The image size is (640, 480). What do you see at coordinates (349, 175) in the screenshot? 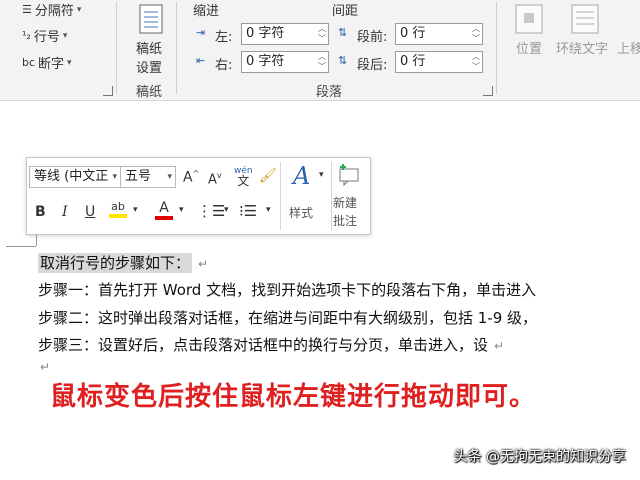
I see `new-comment-icon` at bounding box center [349, 175].